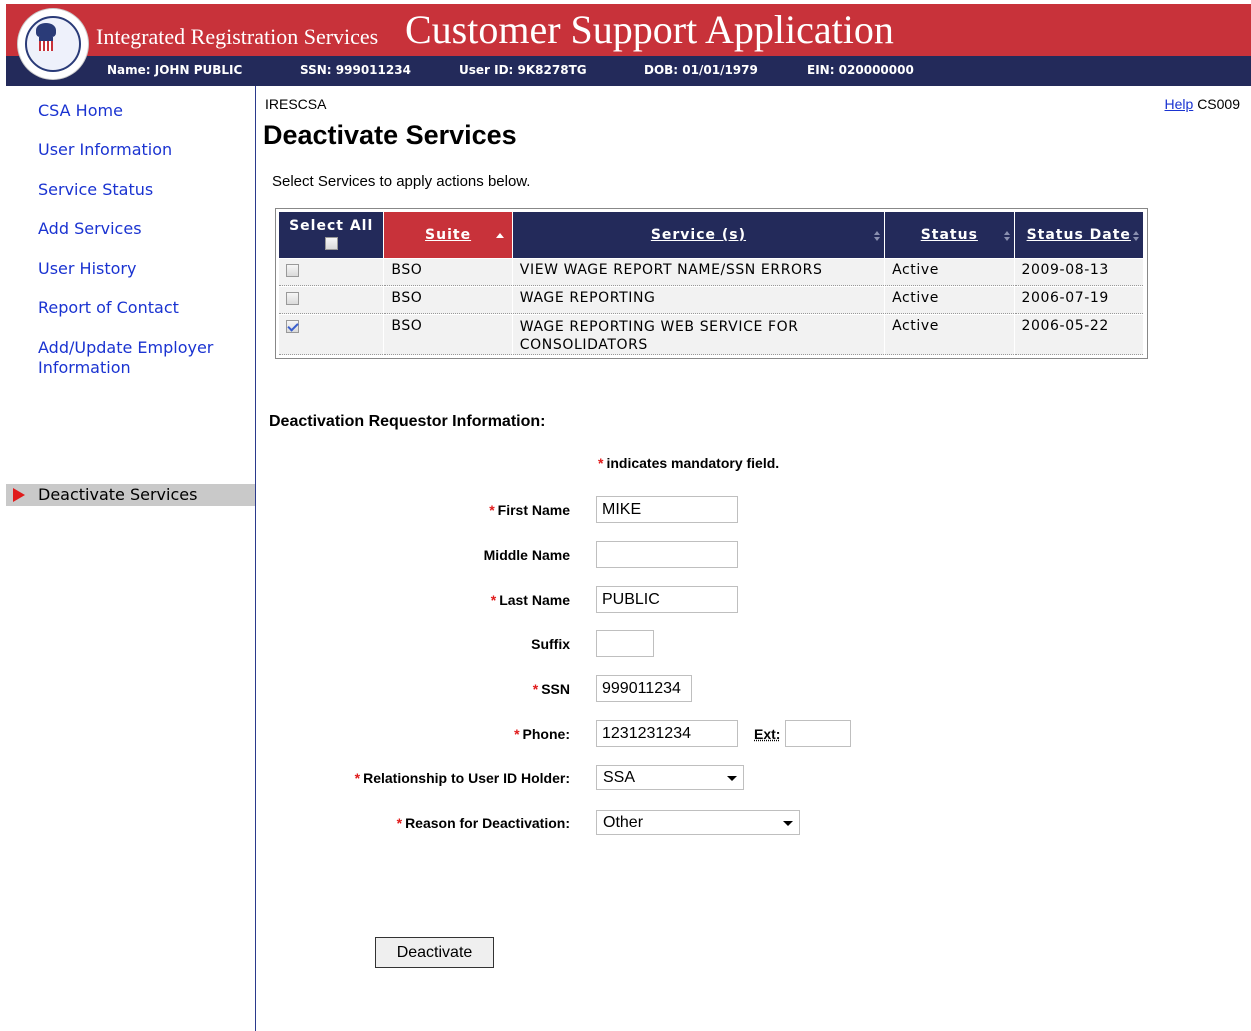  Describe the element at coordinates (693, 463) in the screenshot. I see `mandatory-note-text: indicates mandatory field.` at that location.